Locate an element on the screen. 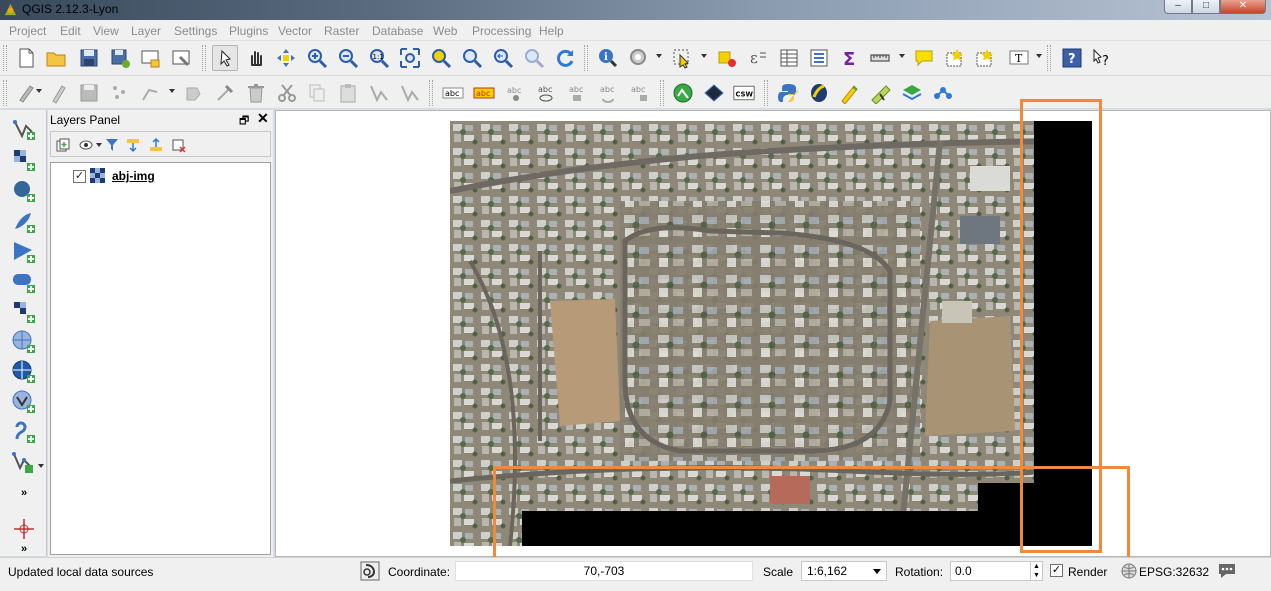 This screenshot has width=1271, height=591. grass-plugin-icon is located at coordinates (819, 93).